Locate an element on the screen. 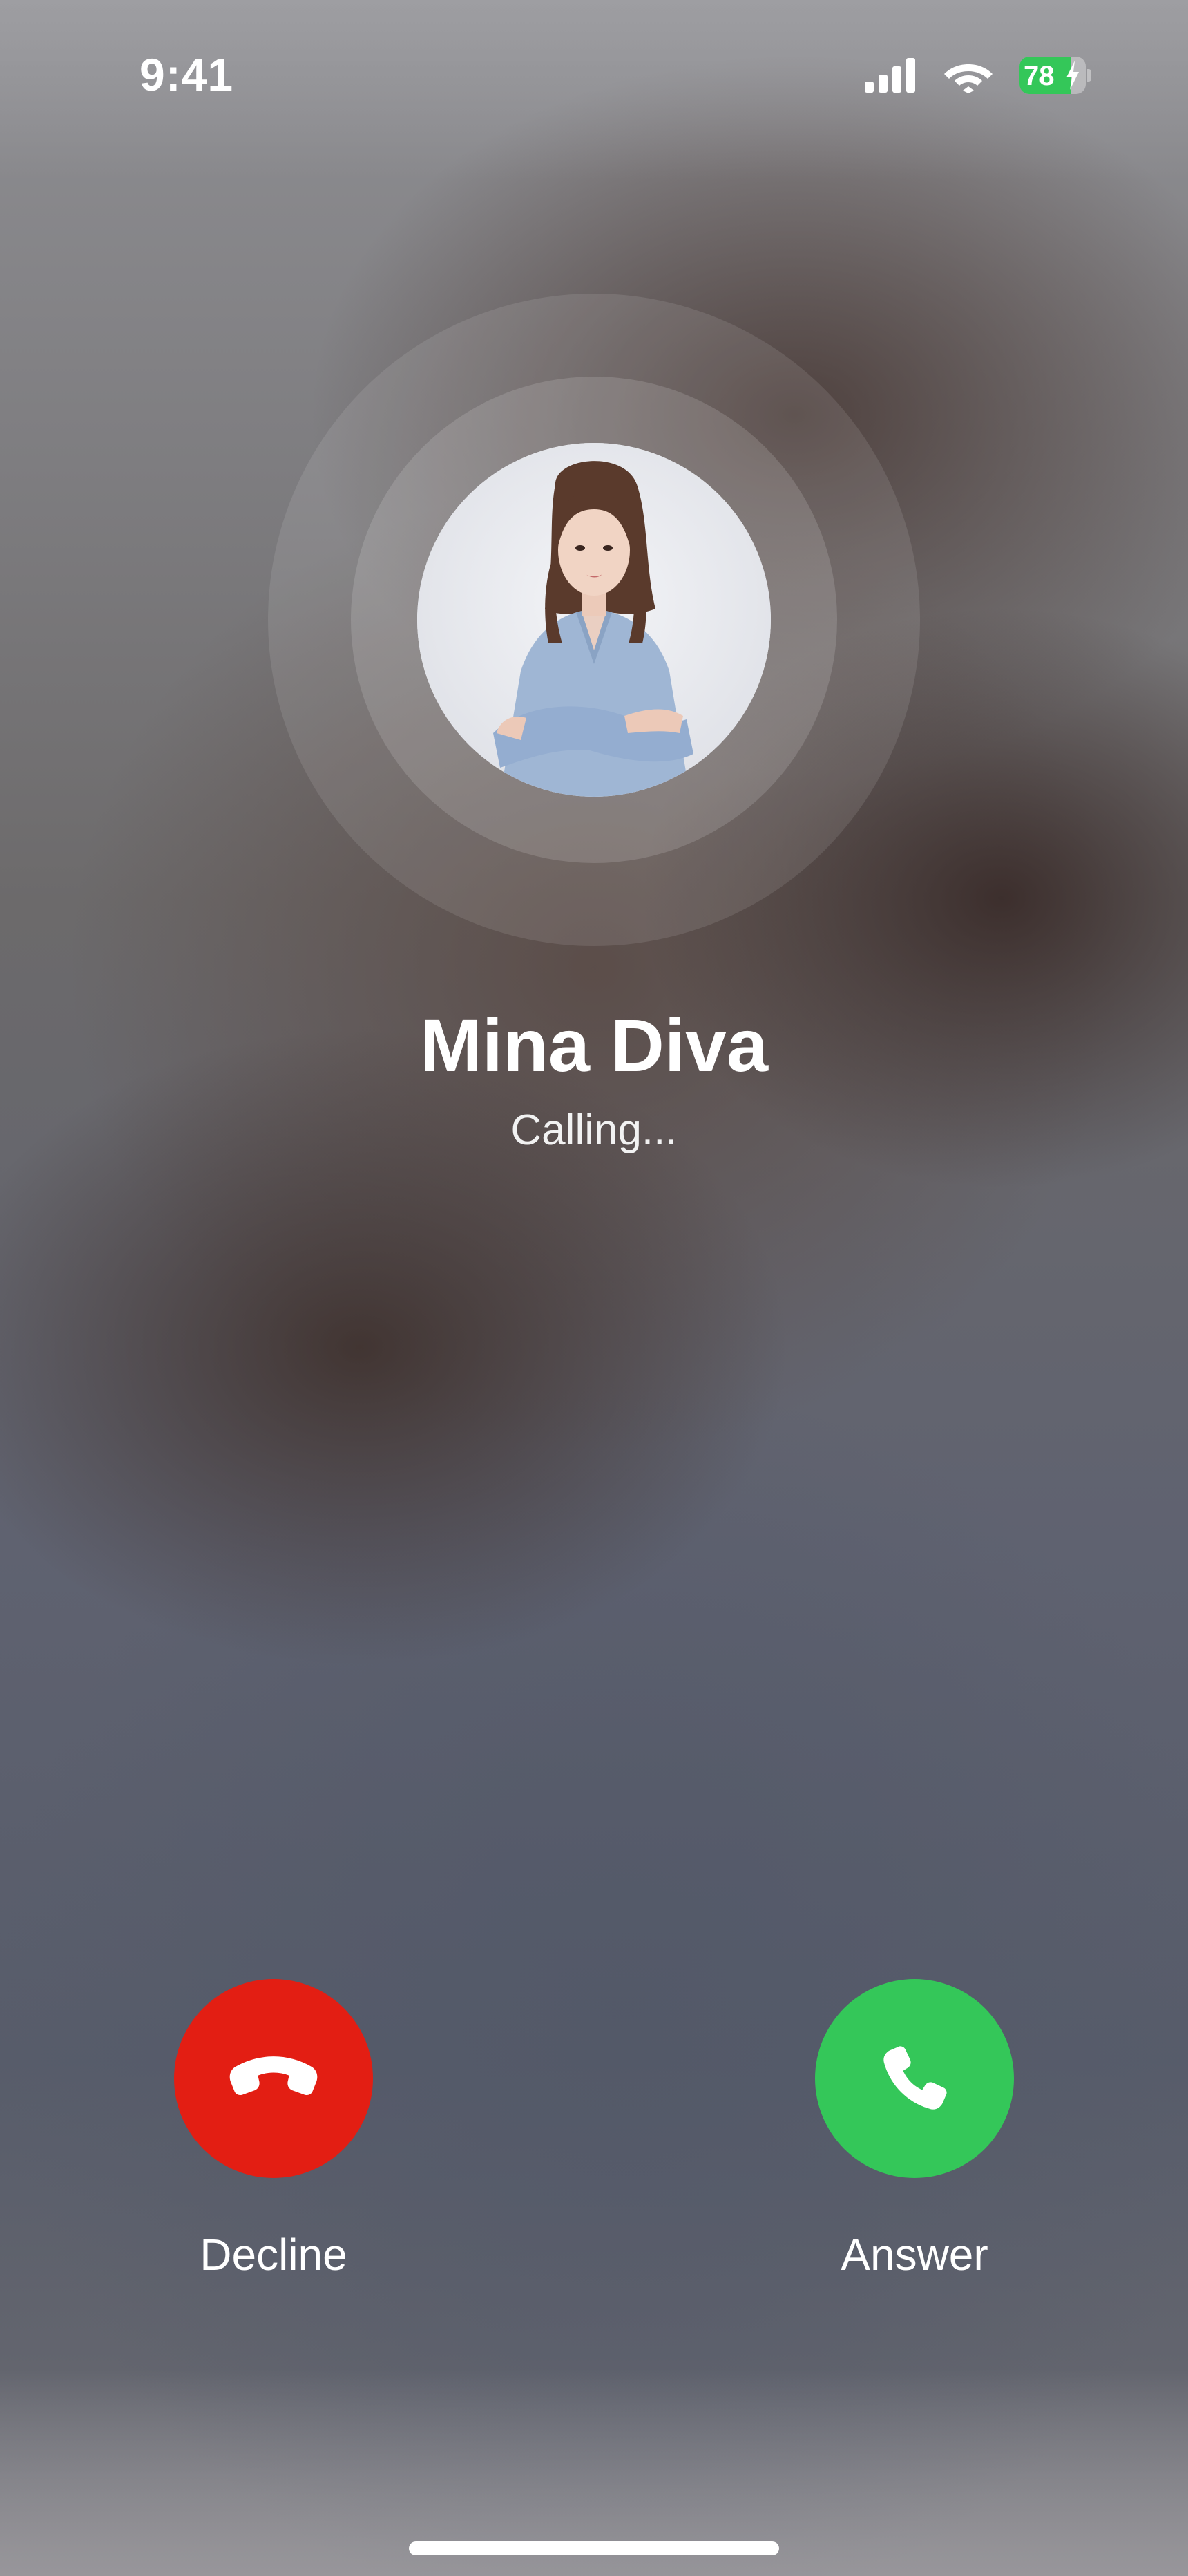  wifi-icon is located at coordinates (968, 78).